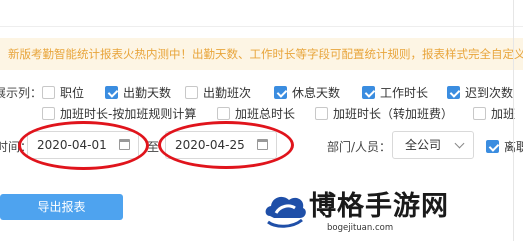 The height and width of the screenshot is (241, 523). What do you see at coordinates (395, 92) in the screenshot?
I see `column-option-work-hours: 工作时长` at bounding box center [395, 92].